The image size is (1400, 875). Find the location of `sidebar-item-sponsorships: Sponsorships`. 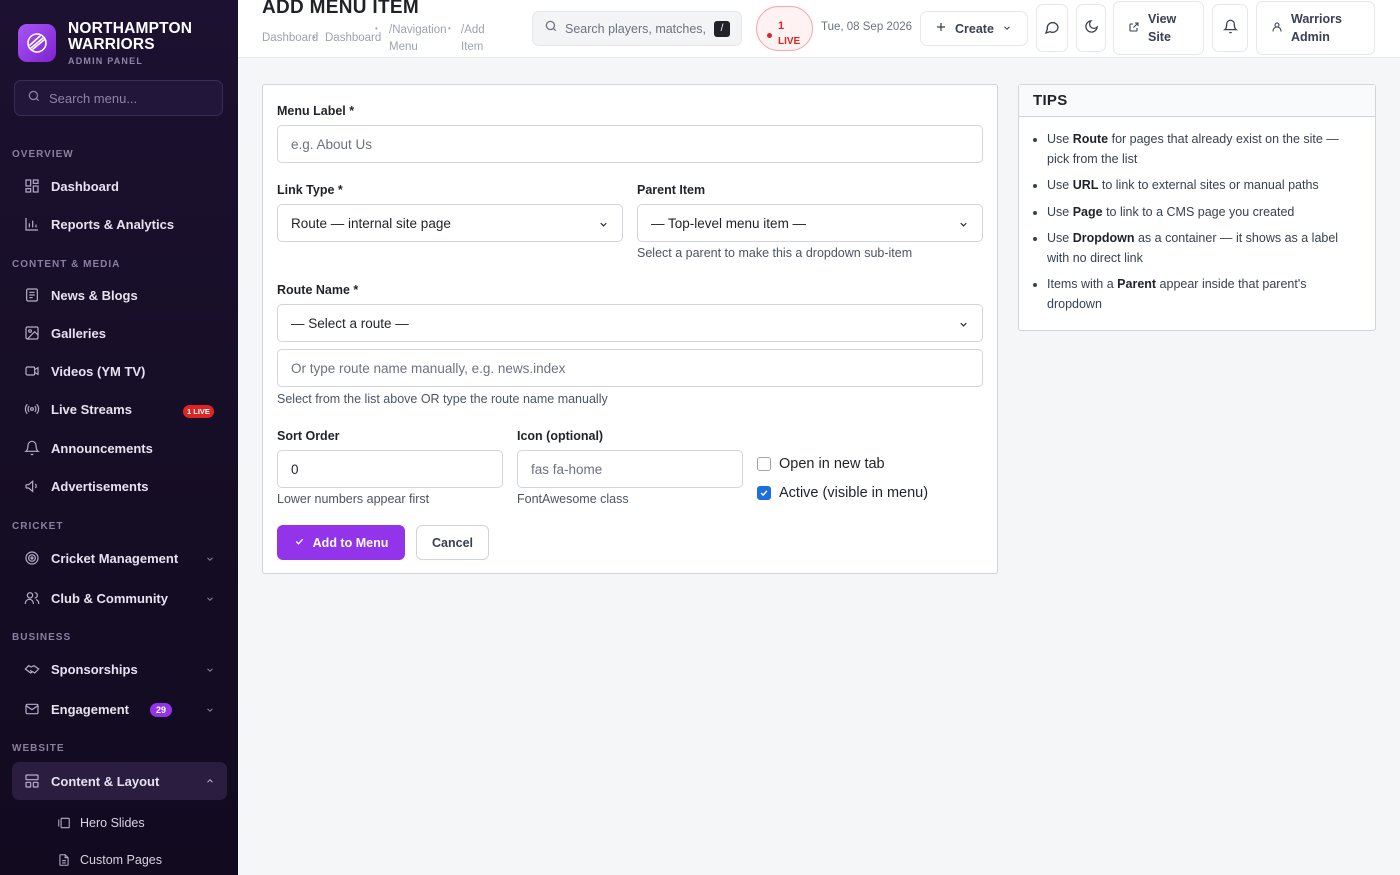

sidebar-item-sponsorships: Sponsorships is located at coordinates (119, 669).